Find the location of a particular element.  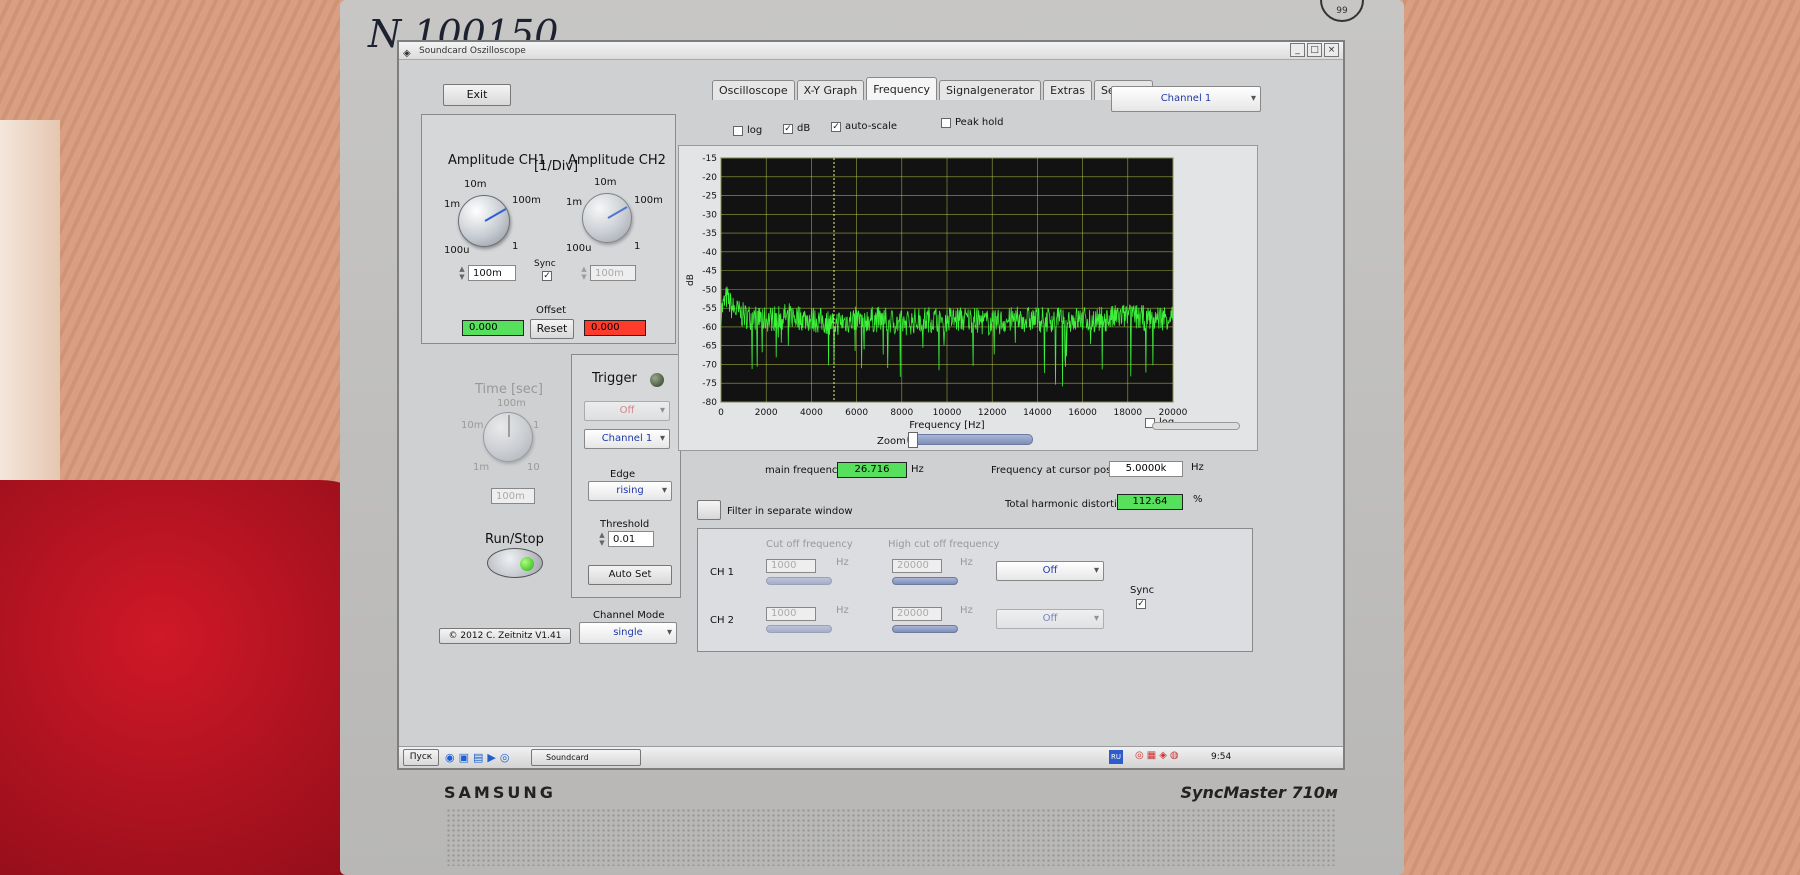

ch1-filter-mode-dropdown: Off is located at coordinates (1050, 571).